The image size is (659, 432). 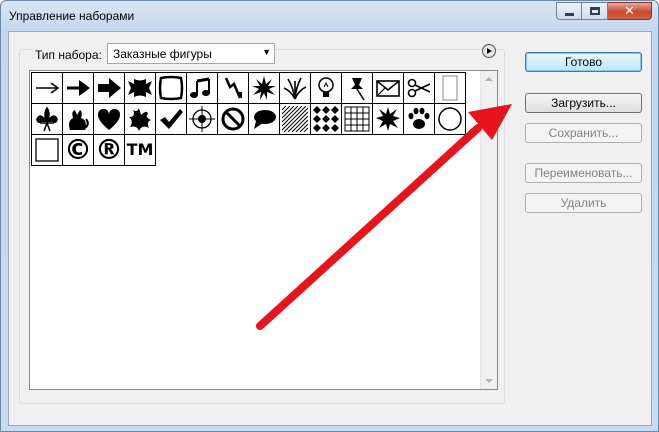 I want to click on check-mark-icon, so click(x=171, y=119).